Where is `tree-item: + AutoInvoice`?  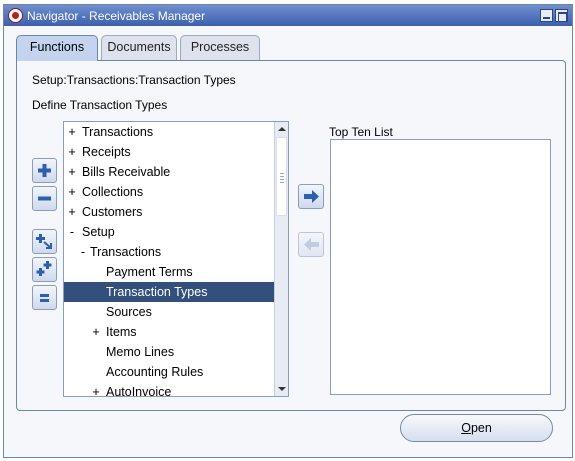 tree-item: + AutoInvoice is located at coordinates (169, 389).